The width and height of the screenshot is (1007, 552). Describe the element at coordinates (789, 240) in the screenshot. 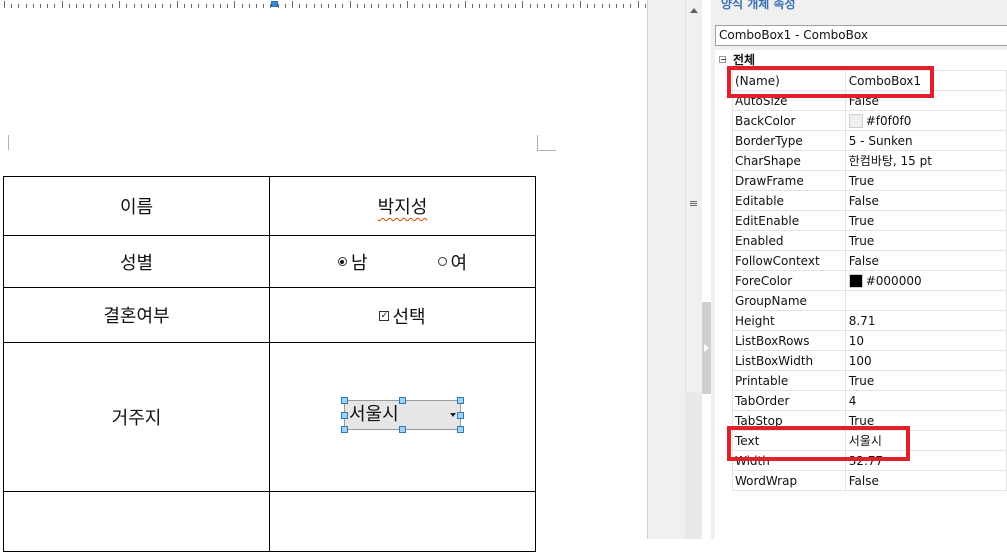

I see `property-name: Enabled` at that location.